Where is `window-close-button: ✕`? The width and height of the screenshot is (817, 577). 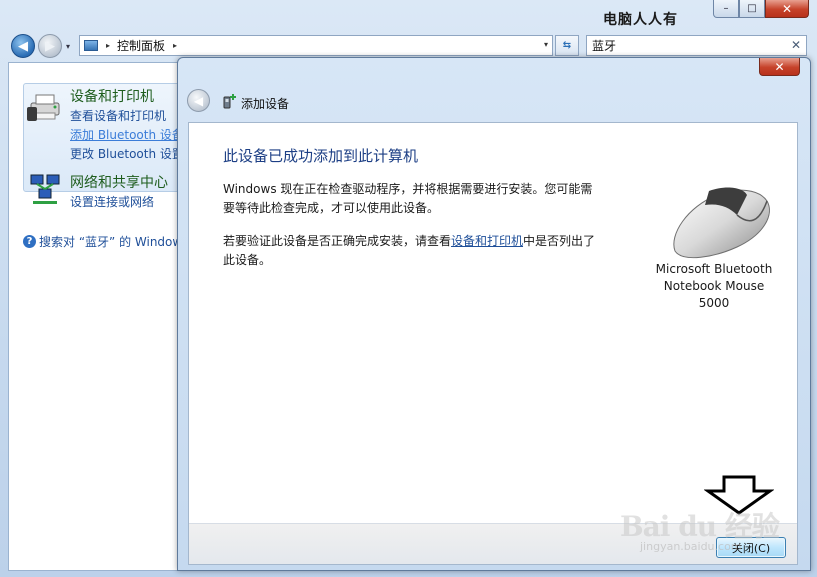
window-close-button: ✕ is located at coordinates (787, 9).